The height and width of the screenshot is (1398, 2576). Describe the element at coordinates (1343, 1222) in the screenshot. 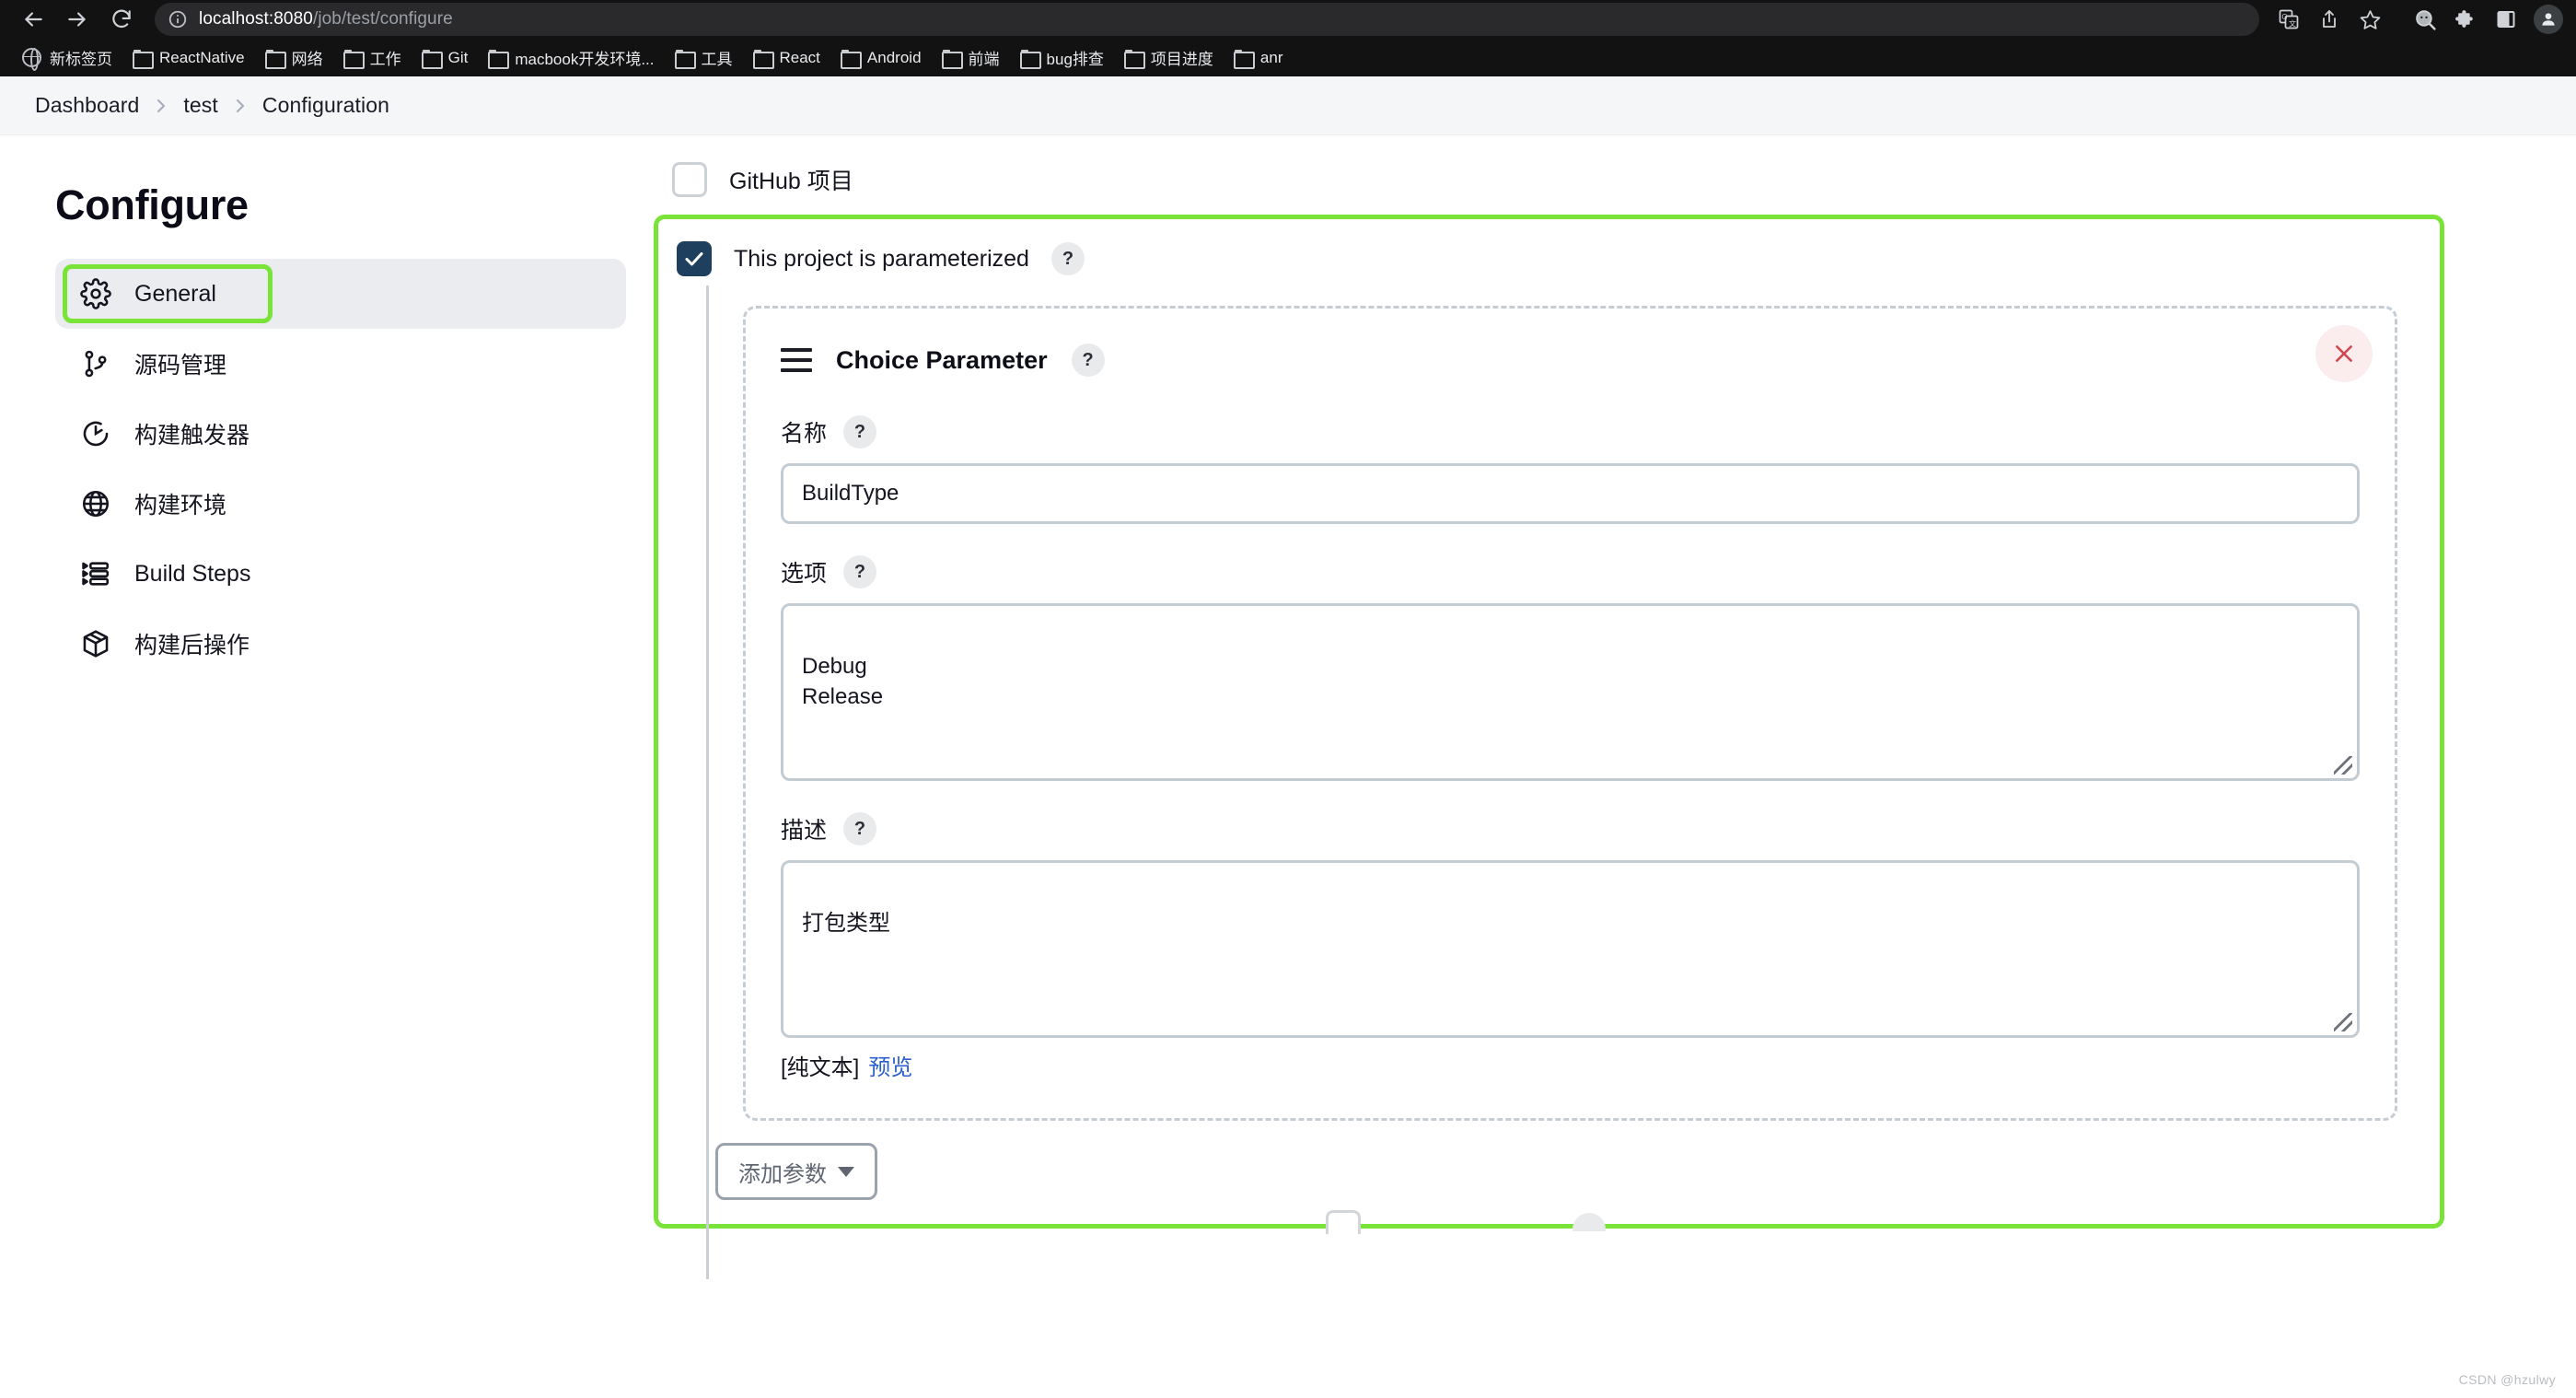

I see `next-section-checkbox` at that location.